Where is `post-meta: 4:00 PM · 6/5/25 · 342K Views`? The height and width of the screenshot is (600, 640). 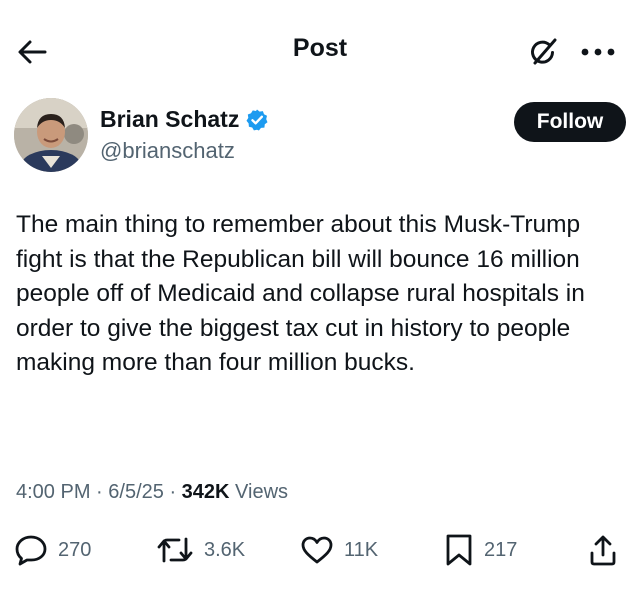
post-meta: 4:00 PM · 6/5/25 · 342K Views is located at coordinates (152, 492).